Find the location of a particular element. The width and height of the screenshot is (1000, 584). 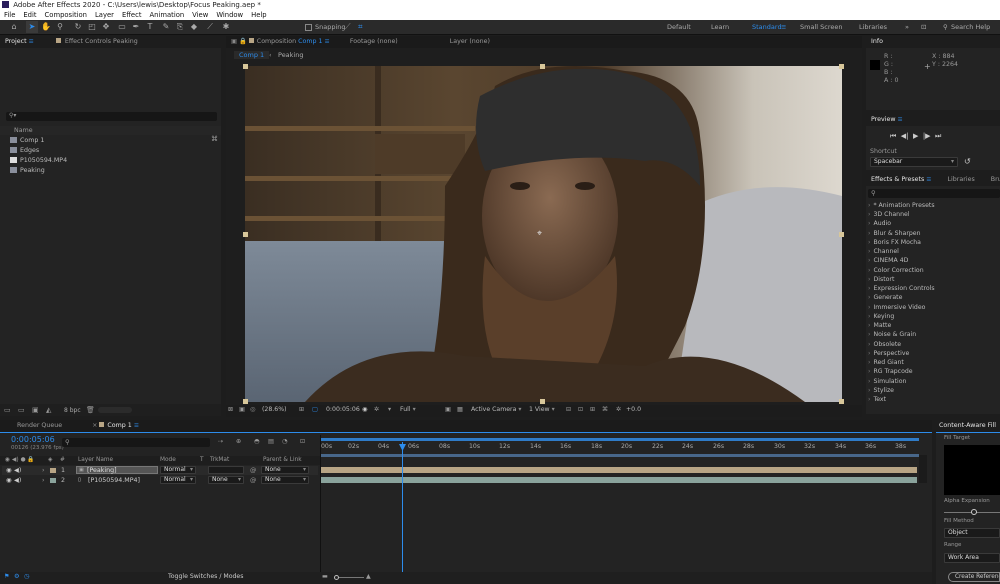

effect-category: › Stylize is located at coordinates (881, 390).